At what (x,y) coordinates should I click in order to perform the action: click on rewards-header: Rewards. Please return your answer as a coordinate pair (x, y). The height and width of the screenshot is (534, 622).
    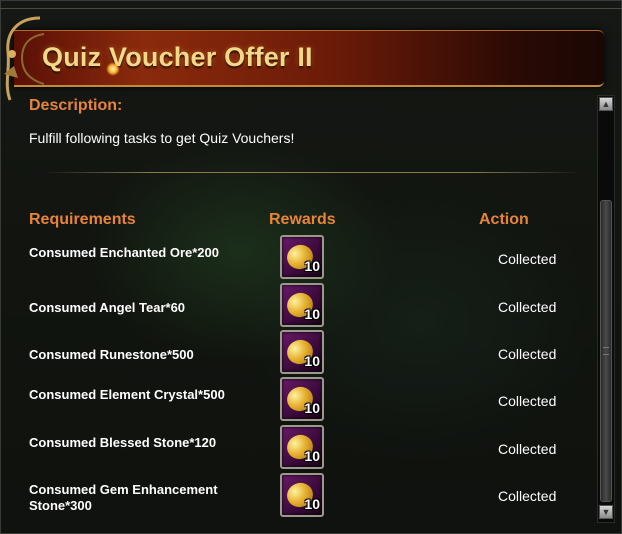
    Looking at the image, I should click on (302, 219).